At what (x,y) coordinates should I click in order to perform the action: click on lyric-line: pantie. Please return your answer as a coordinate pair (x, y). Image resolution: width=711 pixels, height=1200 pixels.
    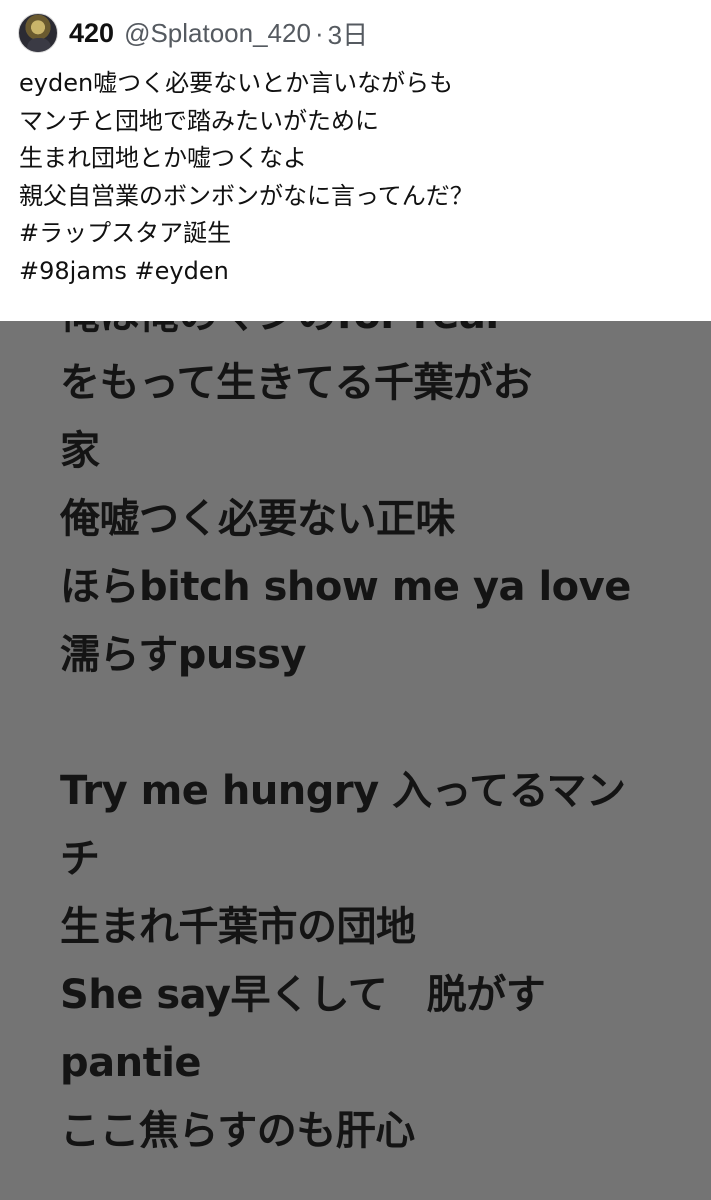
    Looking at the image, I should click on (131, 1063).